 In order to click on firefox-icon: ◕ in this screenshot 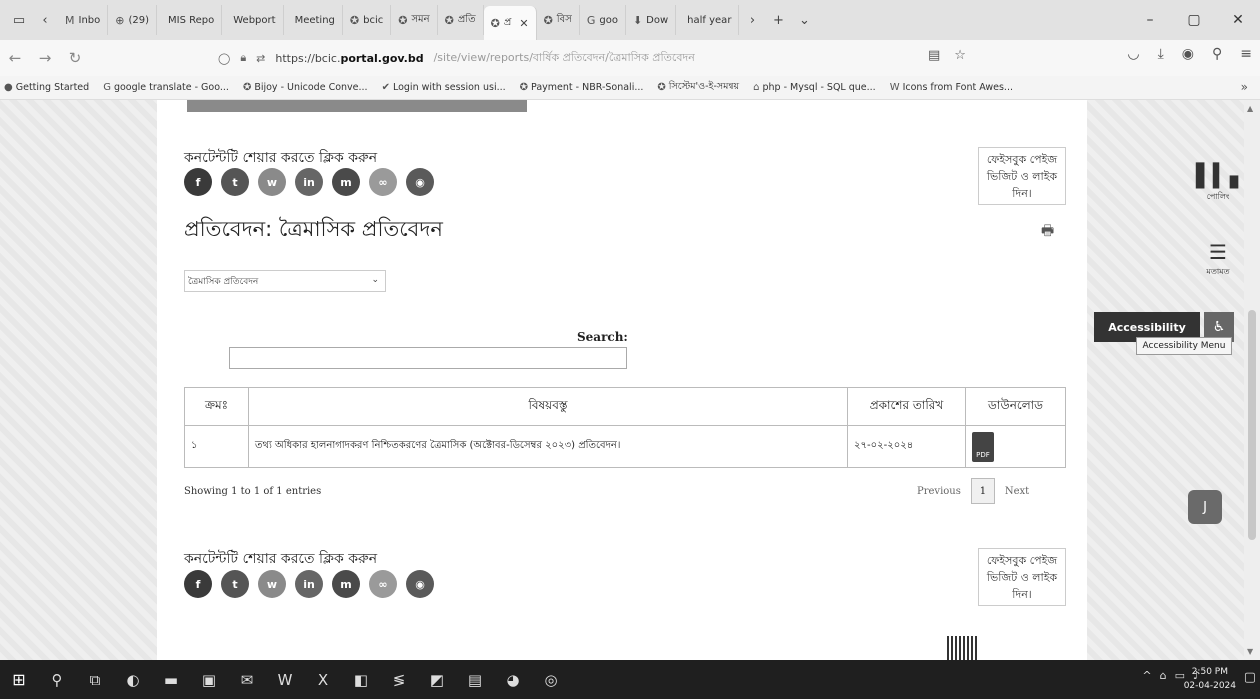, I will do `click(513, 680)`.